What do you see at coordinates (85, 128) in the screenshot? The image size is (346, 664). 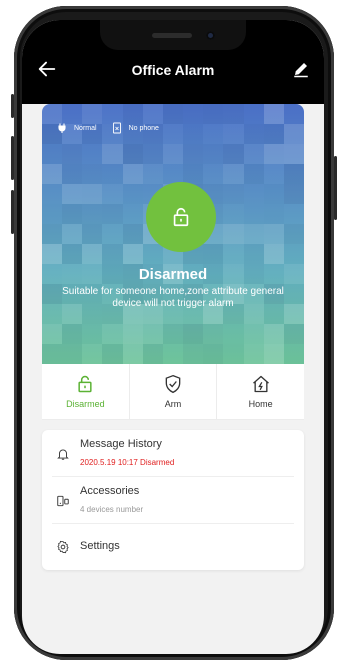 I see `power-status-text: Normal` at bounding box center [85, 128].